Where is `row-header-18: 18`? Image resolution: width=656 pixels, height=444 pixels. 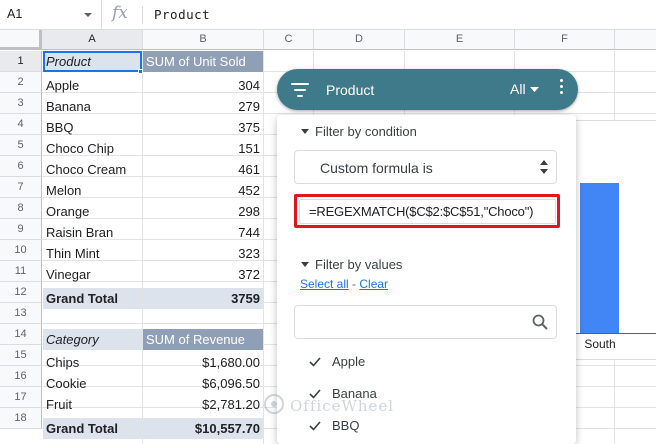 row-header-18: 18 is located at coordinates (21, 418).